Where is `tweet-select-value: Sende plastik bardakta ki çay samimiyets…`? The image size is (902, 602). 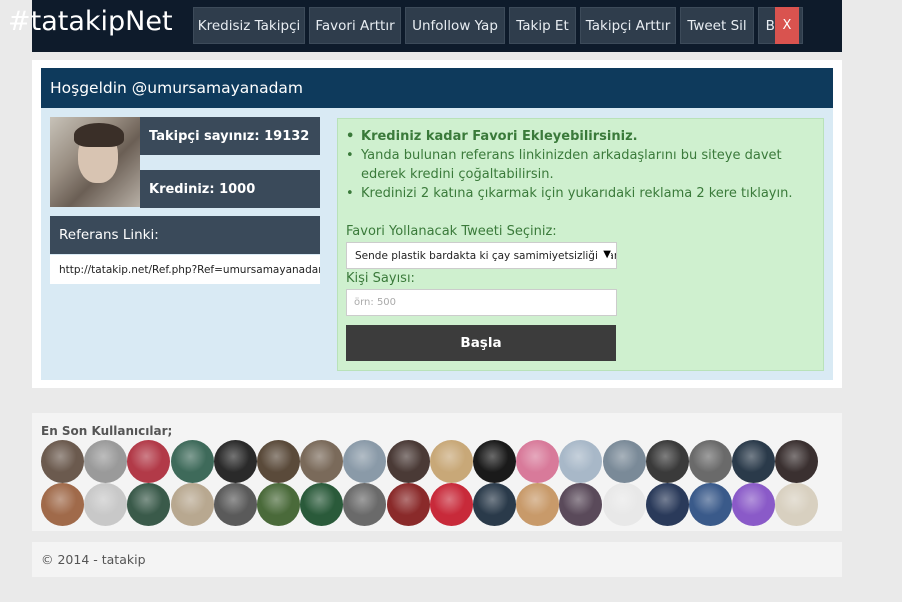
tweet-select-value: Sende plastik bardakta ki çay samimiyets… is located at coordinates (486, 255).